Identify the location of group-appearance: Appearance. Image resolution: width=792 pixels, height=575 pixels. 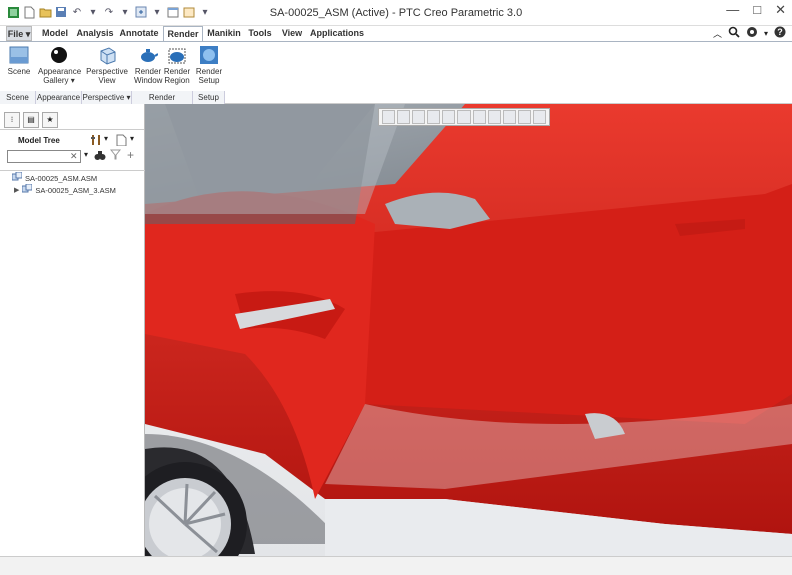
(59, 98).